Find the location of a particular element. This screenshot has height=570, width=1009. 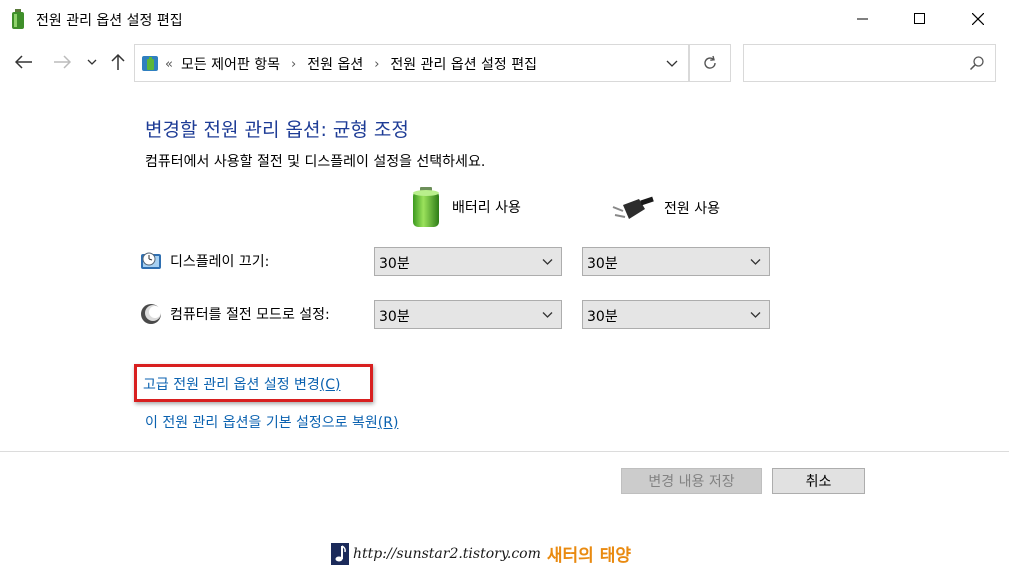

close-icon is located at coordinates (978, 19).